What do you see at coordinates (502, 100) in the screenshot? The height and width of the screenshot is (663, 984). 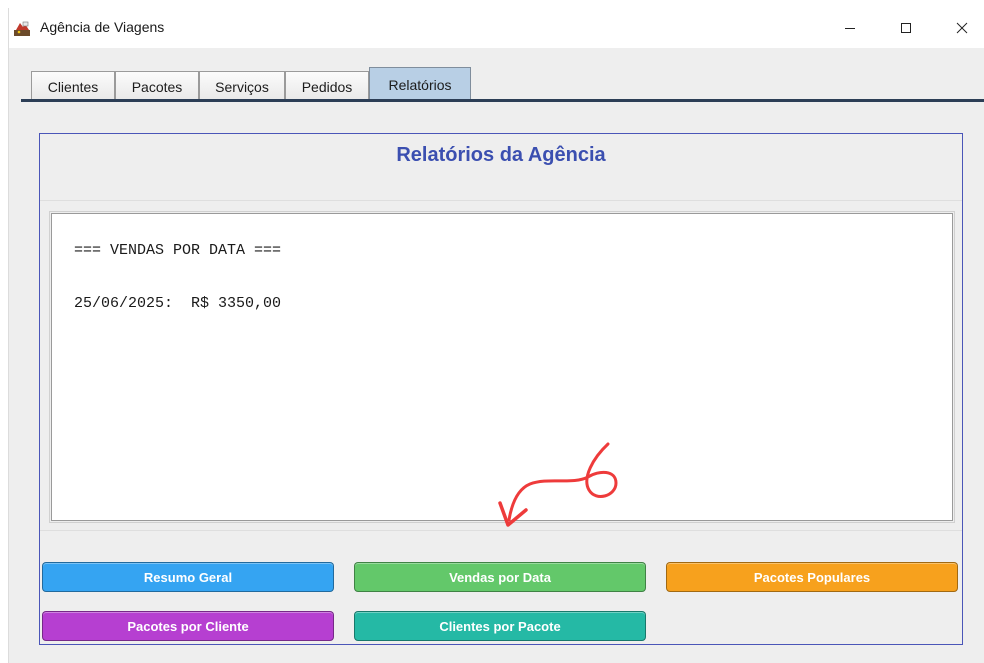 I see `tab-divider` at bounding box center [502, 100].